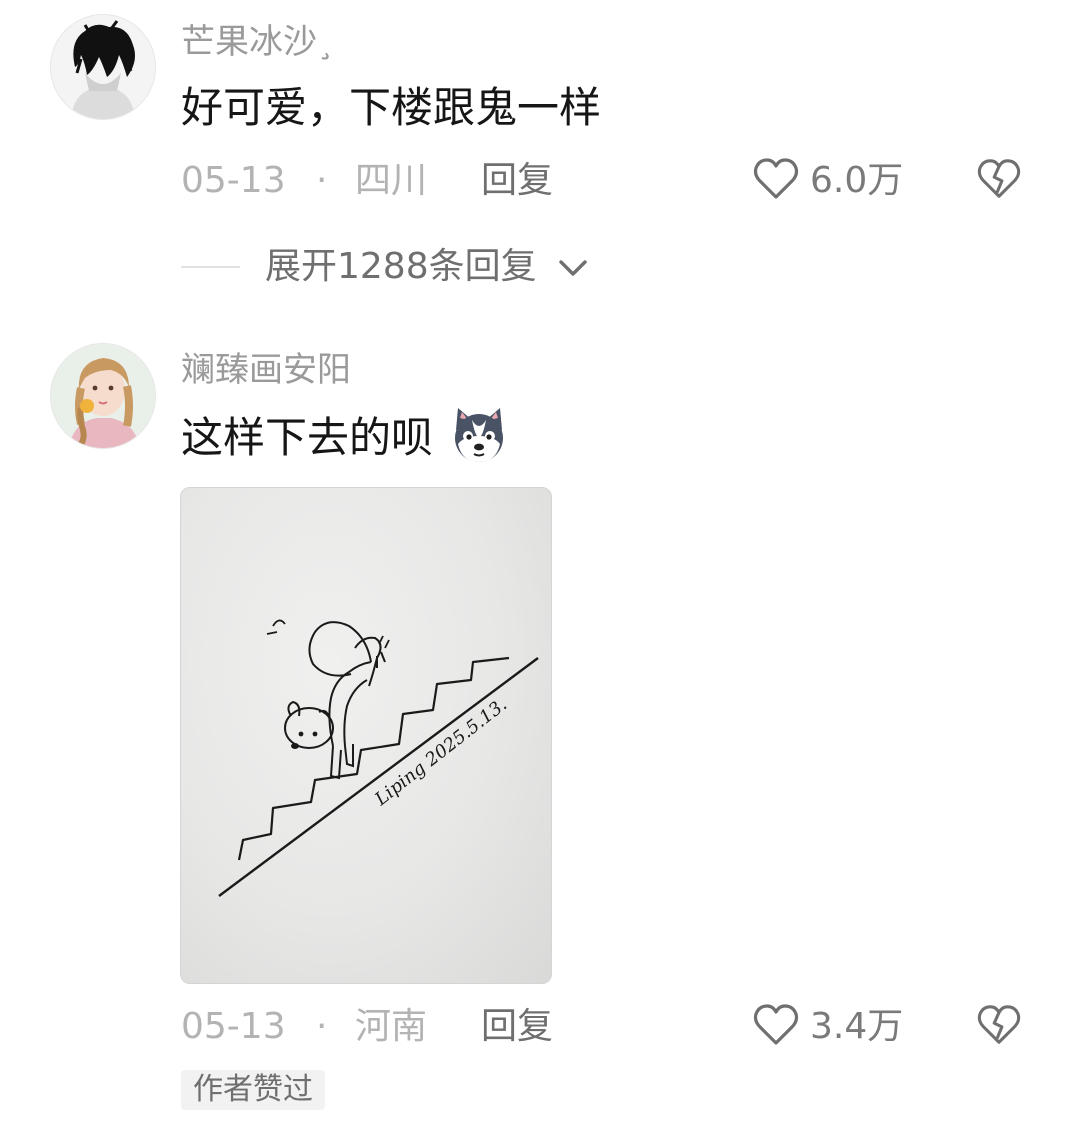 This screenshot has width=1080, height=1121. Describe the element at coordinates (266, 370) in the screenshot. I see `username: 斓臻画安阳` at that location.